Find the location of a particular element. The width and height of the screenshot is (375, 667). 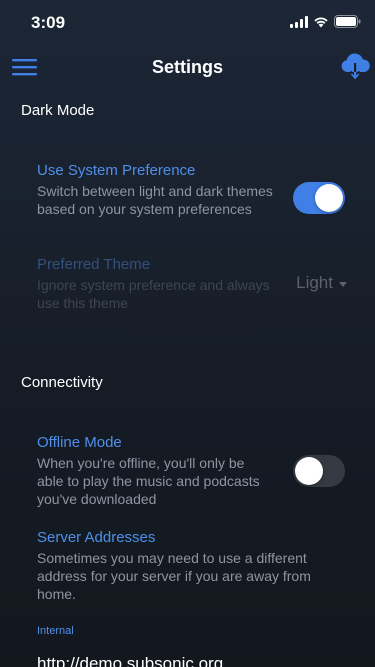

status-bar: 3:09 is located at coordinates (187, 22).